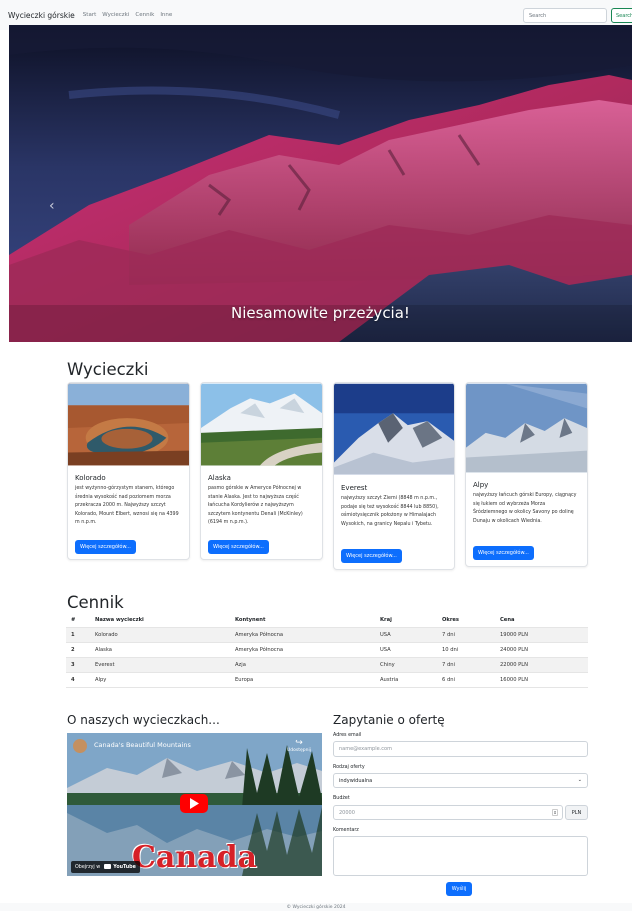  What do you see at coordinates (78, 621) in the screenshot?
I see `column-header: #` at bounding box center [78, 621].